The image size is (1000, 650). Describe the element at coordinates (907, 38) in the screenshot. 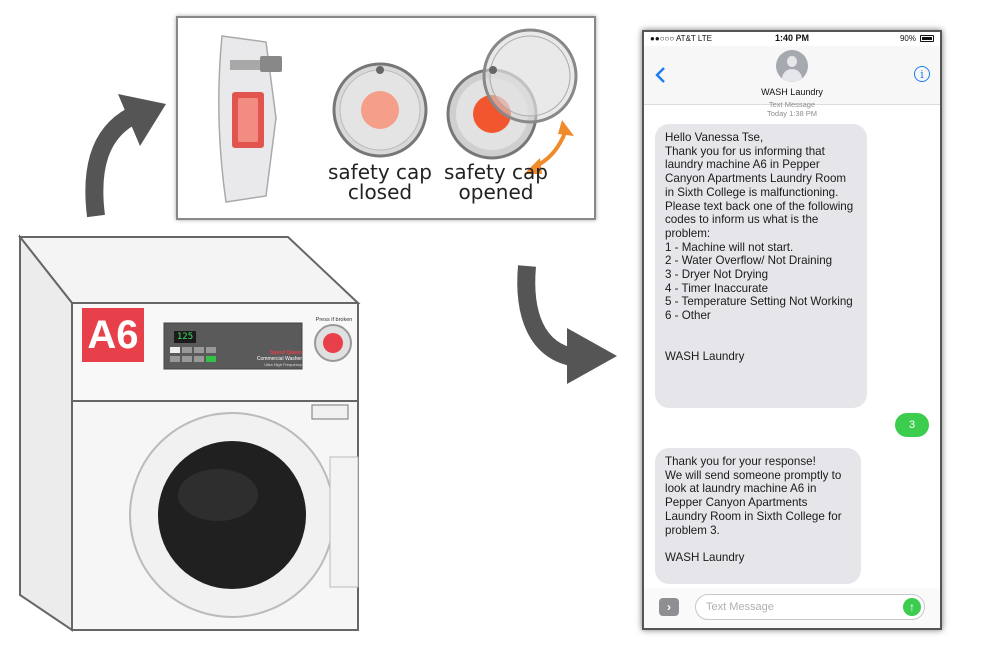

I see `battery-label: 90%` at that location.